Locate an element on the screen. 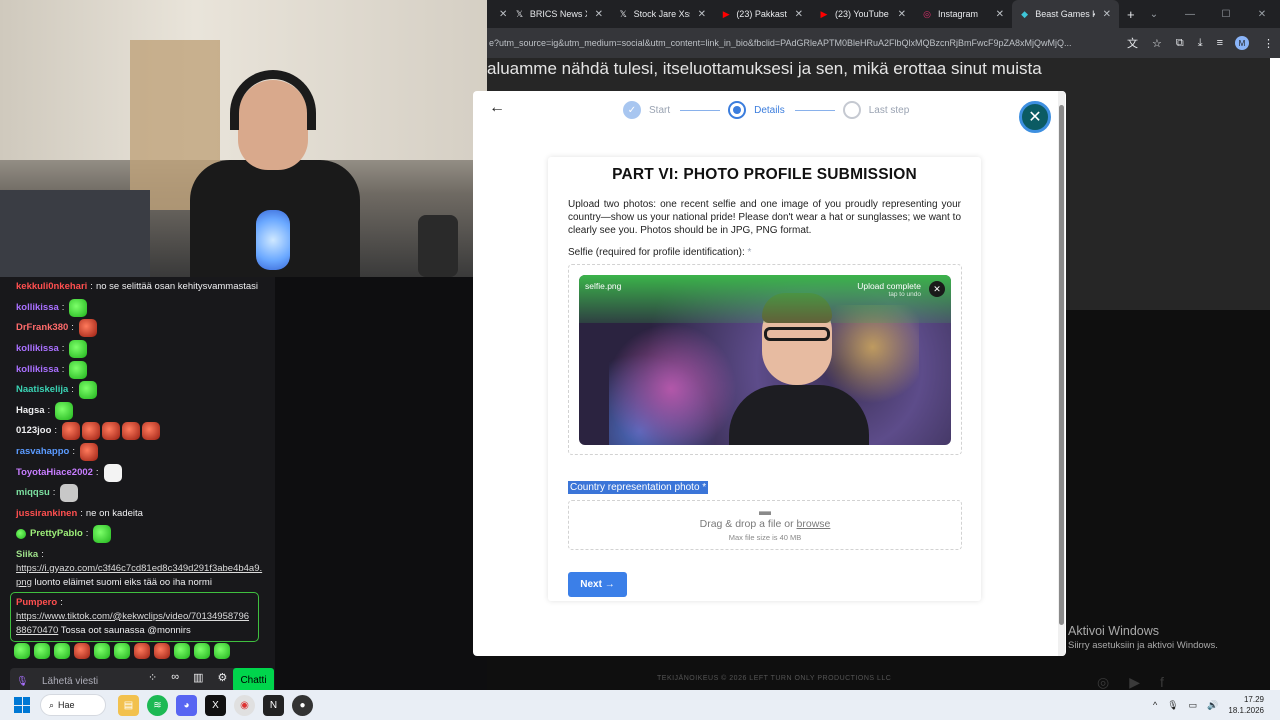  close-window-icon: ✕ is located at coordinates (1262, 14).